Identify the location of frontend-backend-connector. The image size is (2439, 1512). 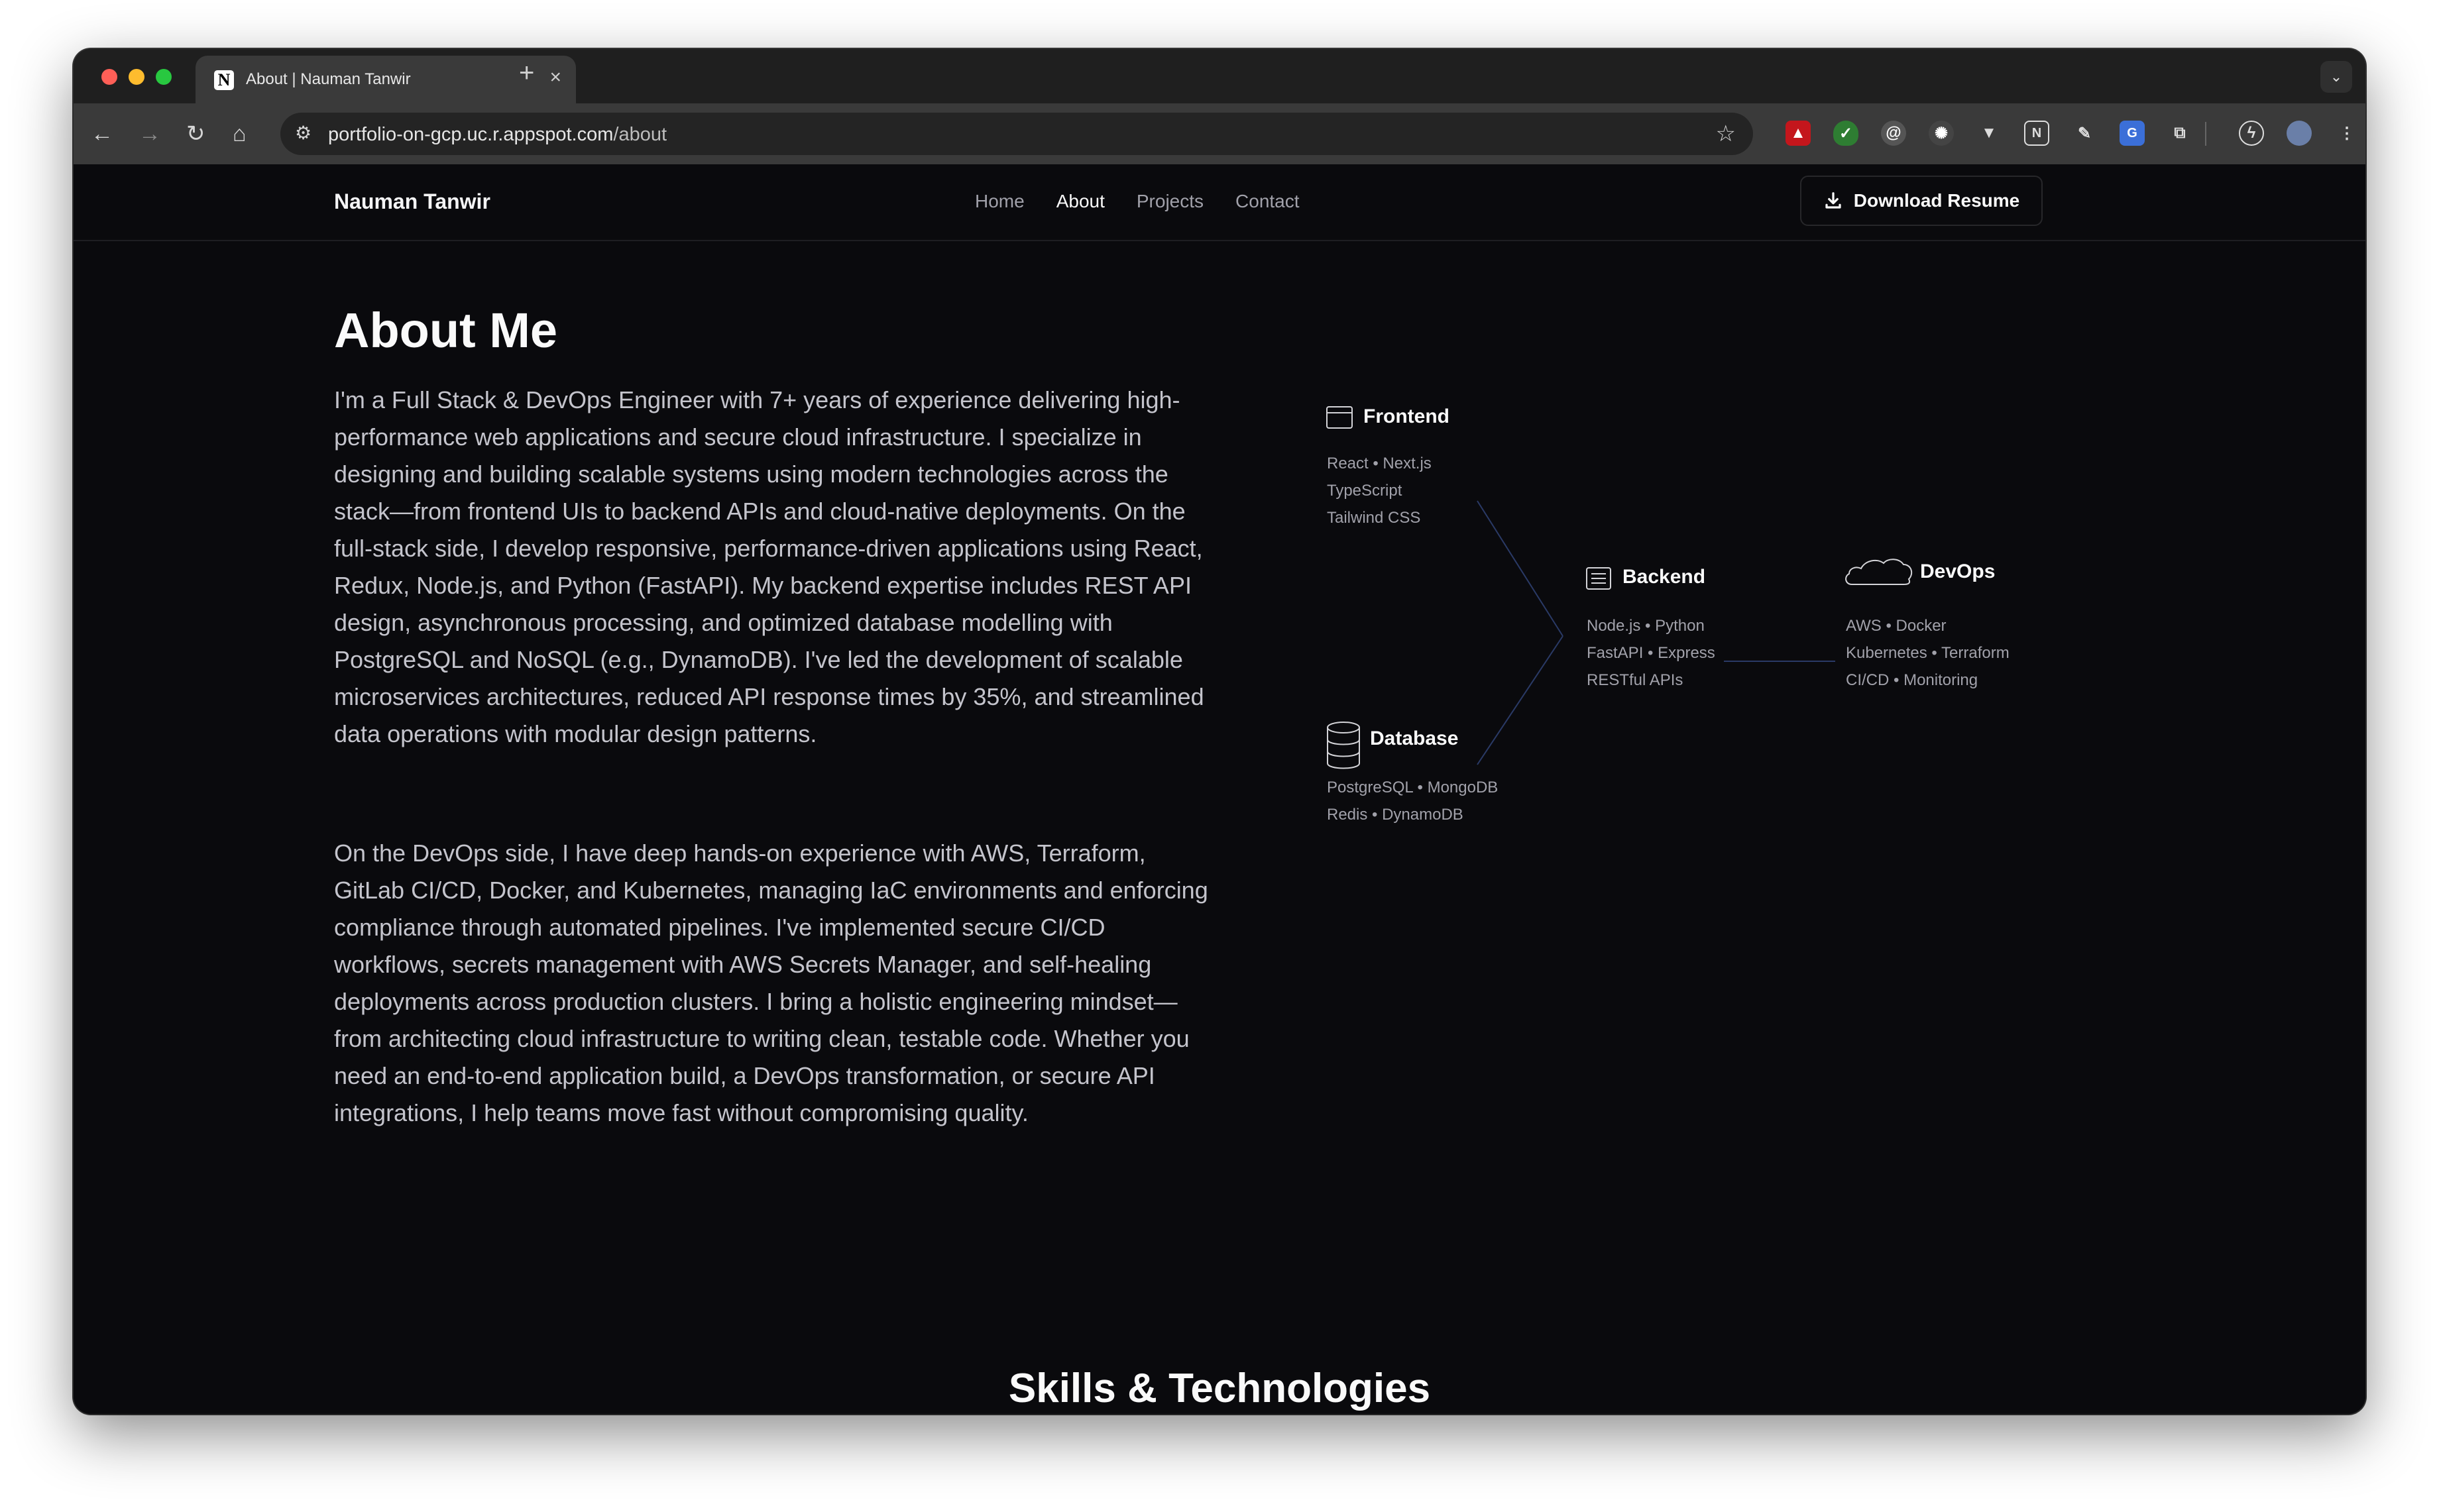
(1520, 568).